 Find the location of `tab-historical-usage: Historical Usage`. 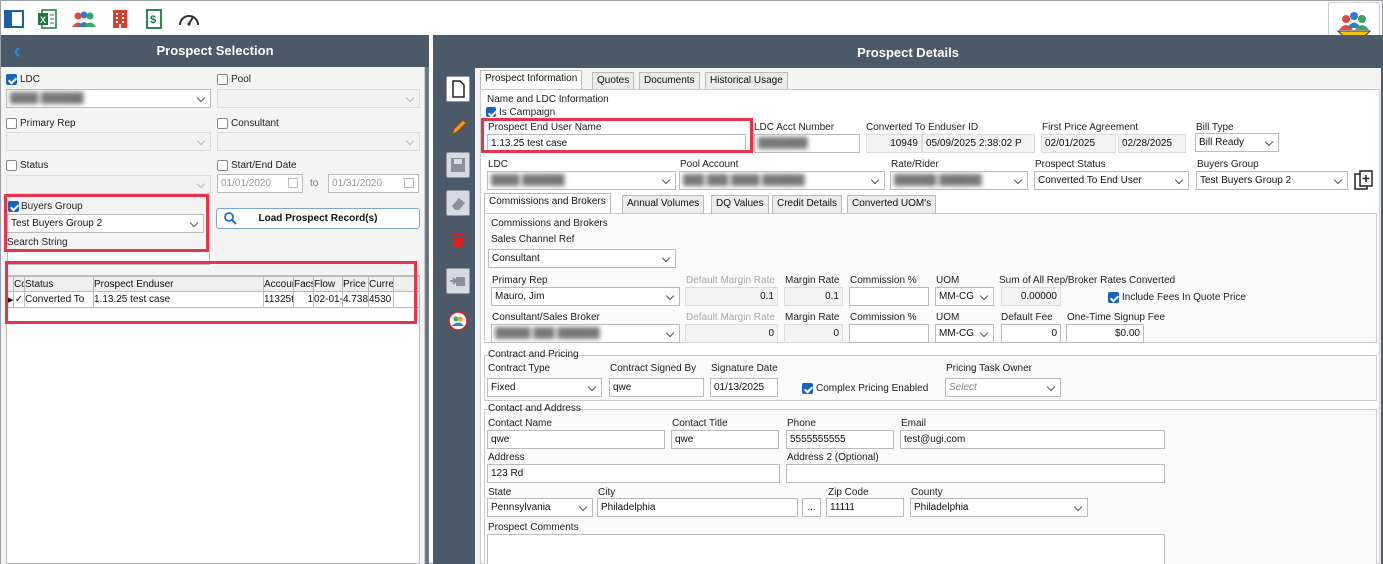

tab-historical-usage: Historical Usage is located at coordinates (746, 81).